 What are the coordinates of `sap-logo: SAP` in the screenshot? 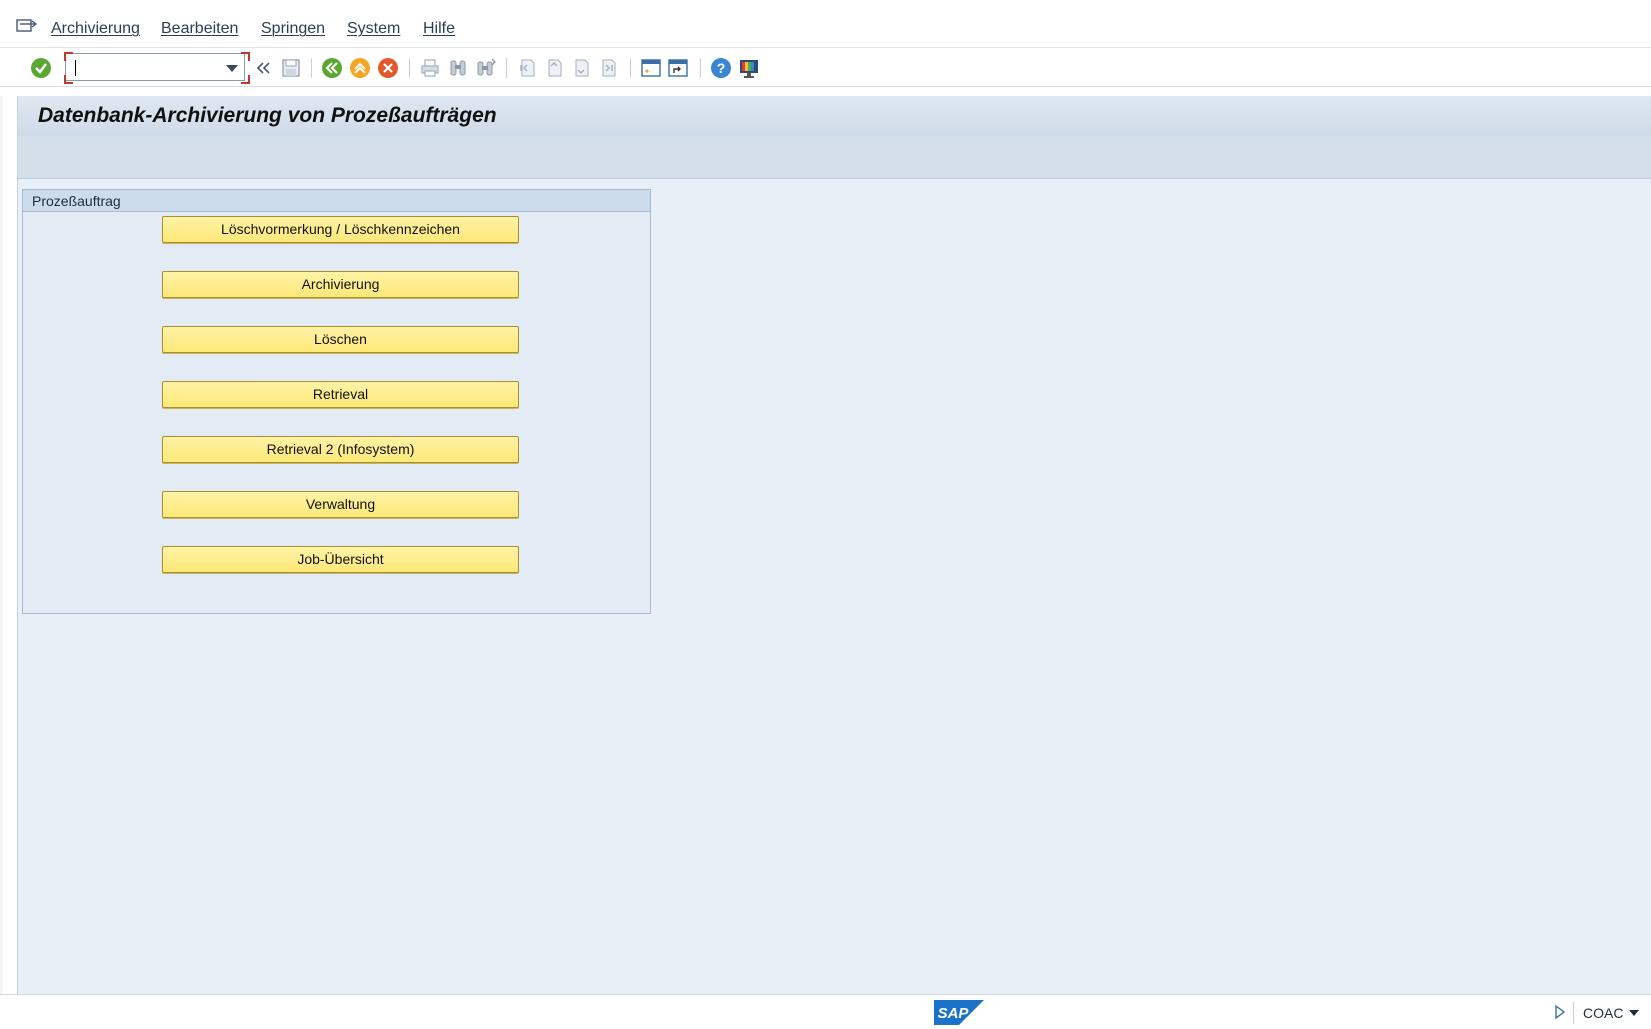 It's located at (959, 1012).